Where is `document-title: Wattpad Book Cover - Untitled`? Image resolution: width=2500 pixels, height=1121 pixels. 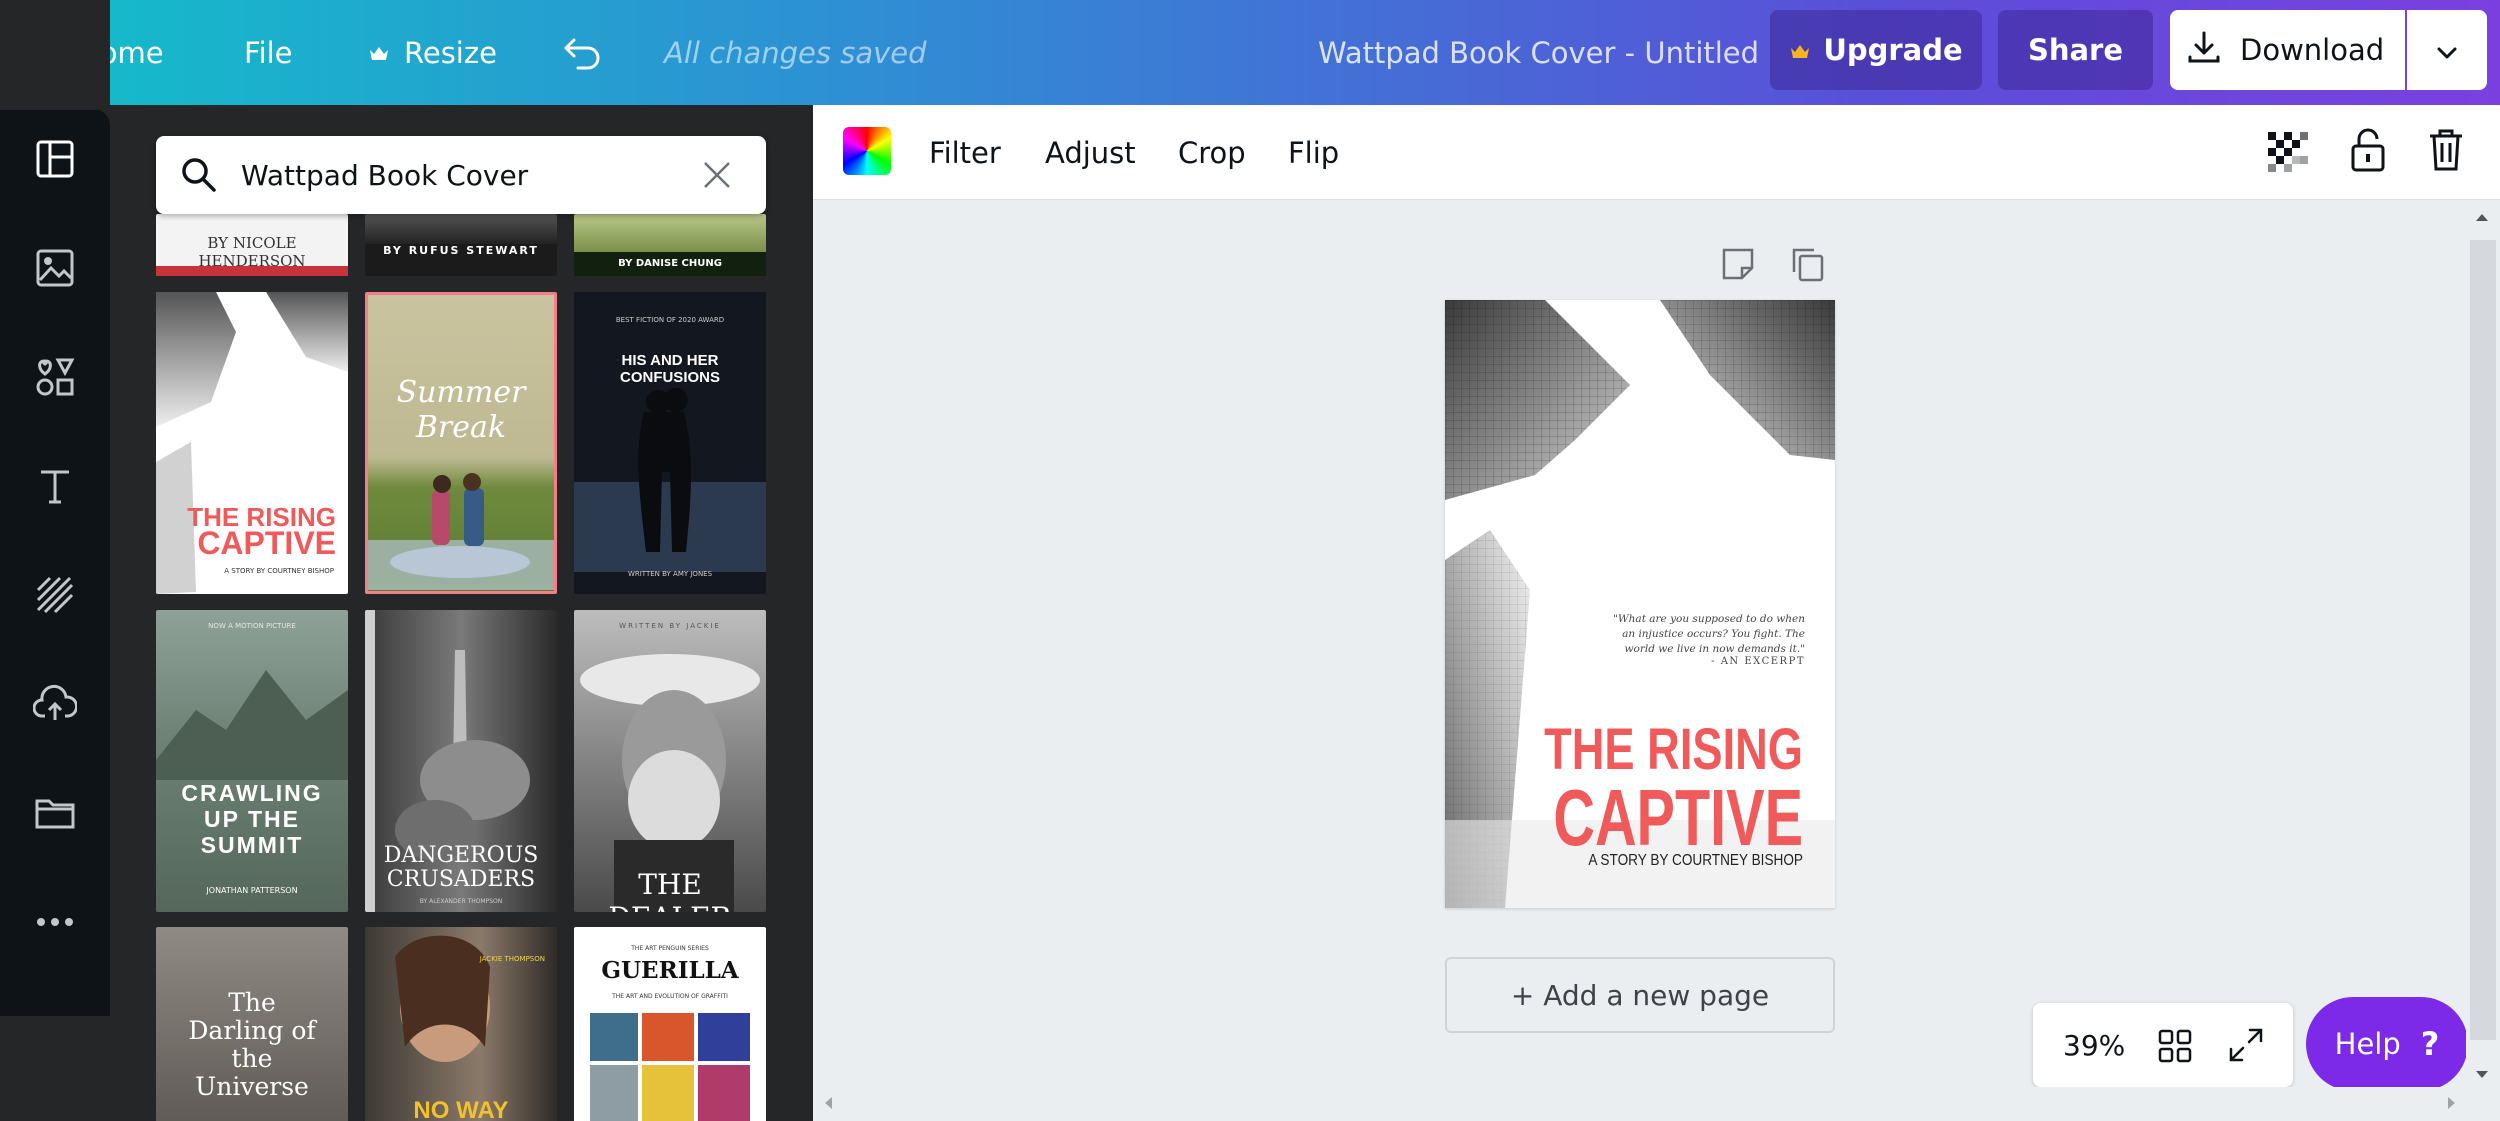 document-title: Wattpad Book Cover - Untitled is located at coordinates (1538, 52).